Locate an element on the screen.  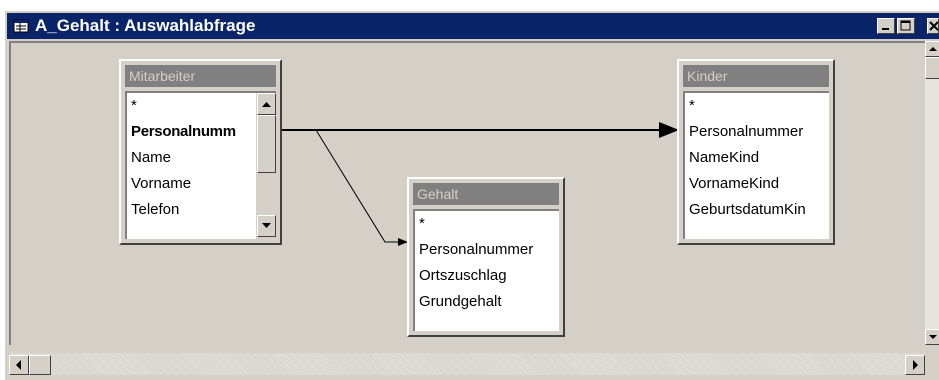
window-vertical-scrollbar is located at coordinates (932, 193).